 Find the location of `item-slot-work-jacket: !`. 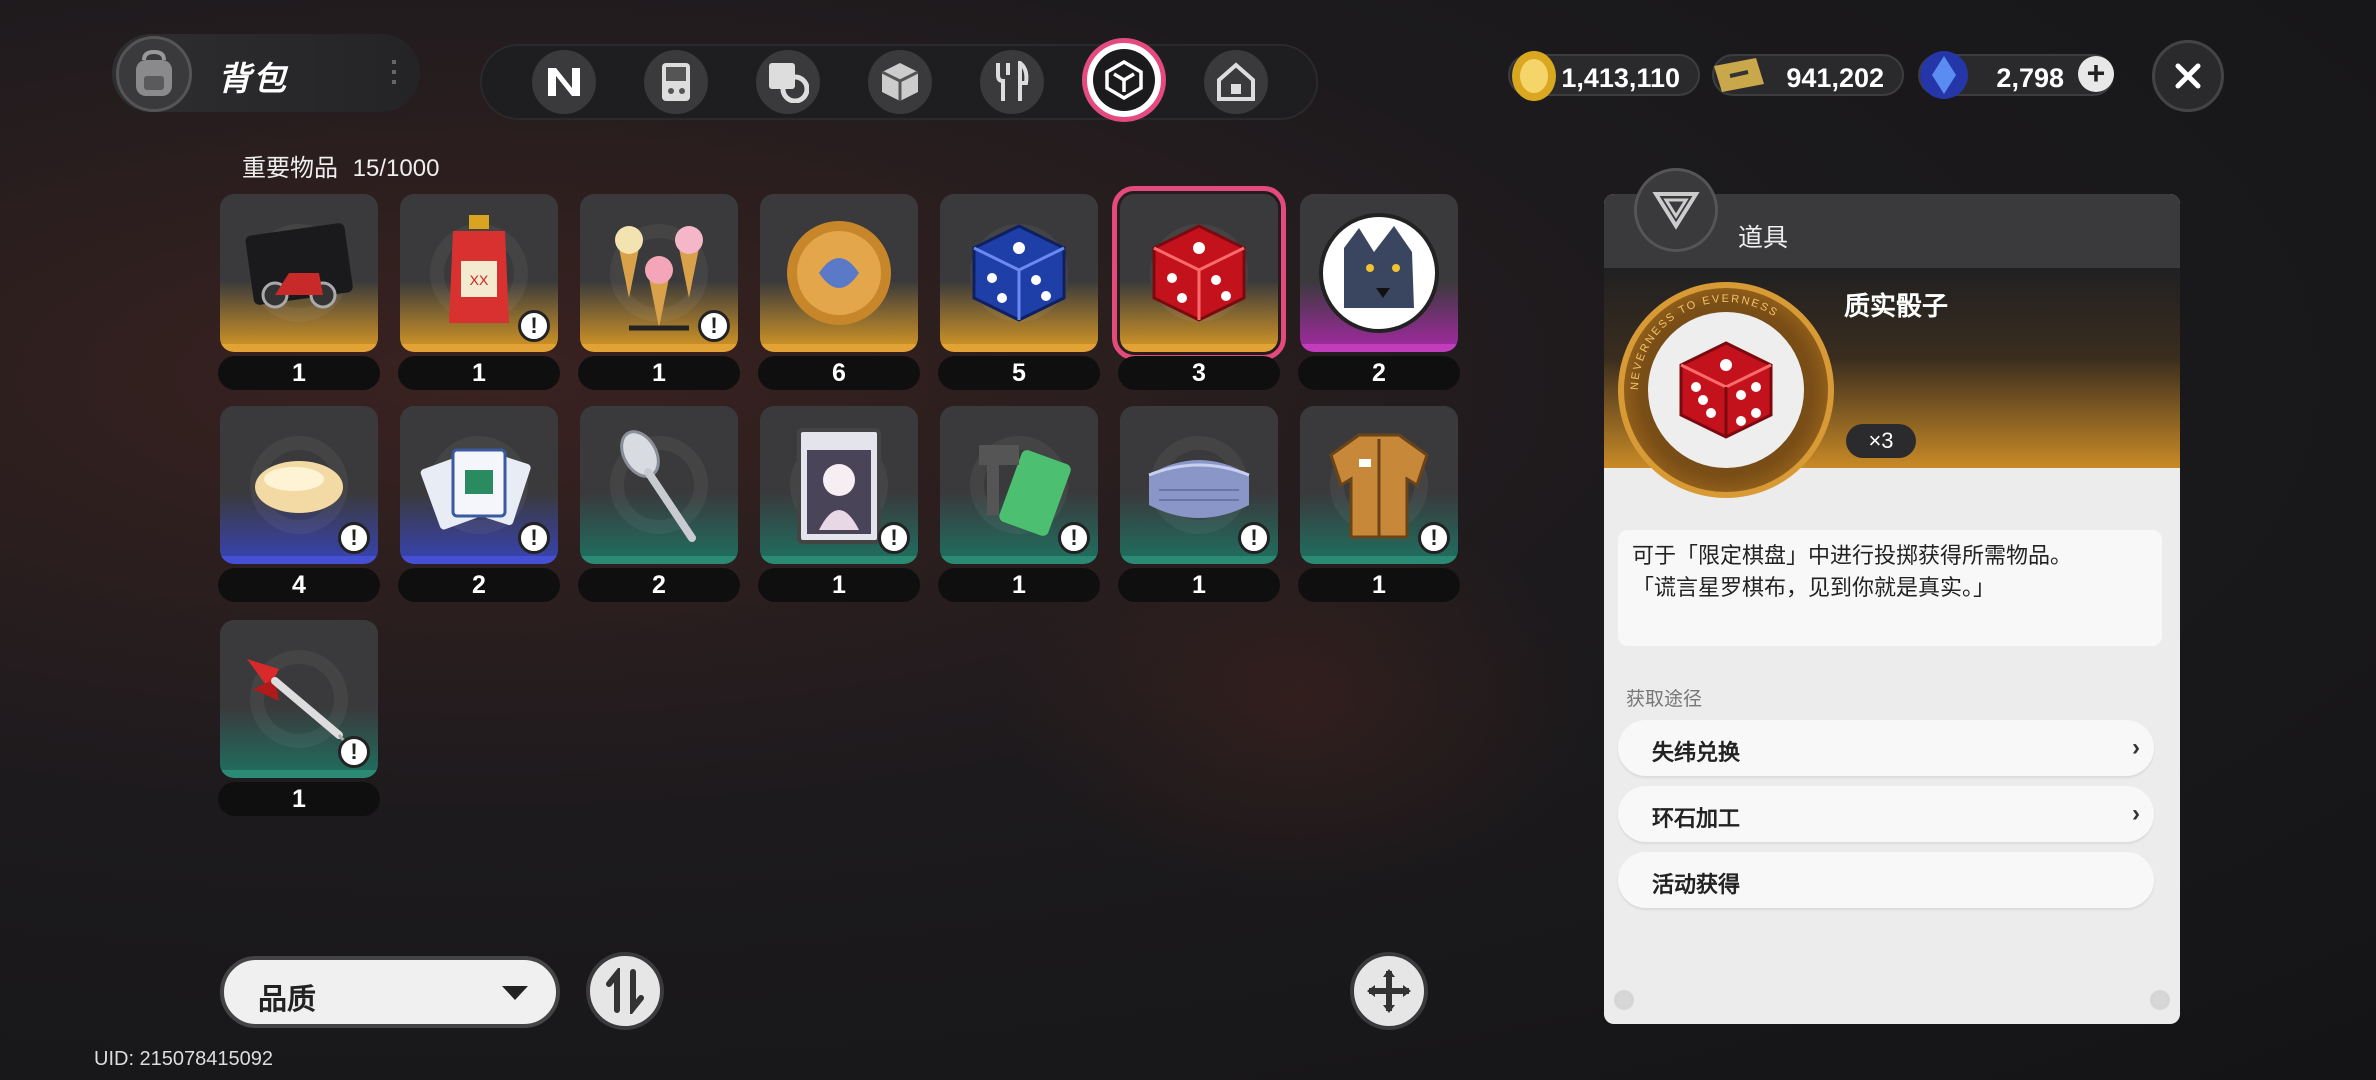

item-slot-work-jacket: ! is located at coordinates (1379, 485).